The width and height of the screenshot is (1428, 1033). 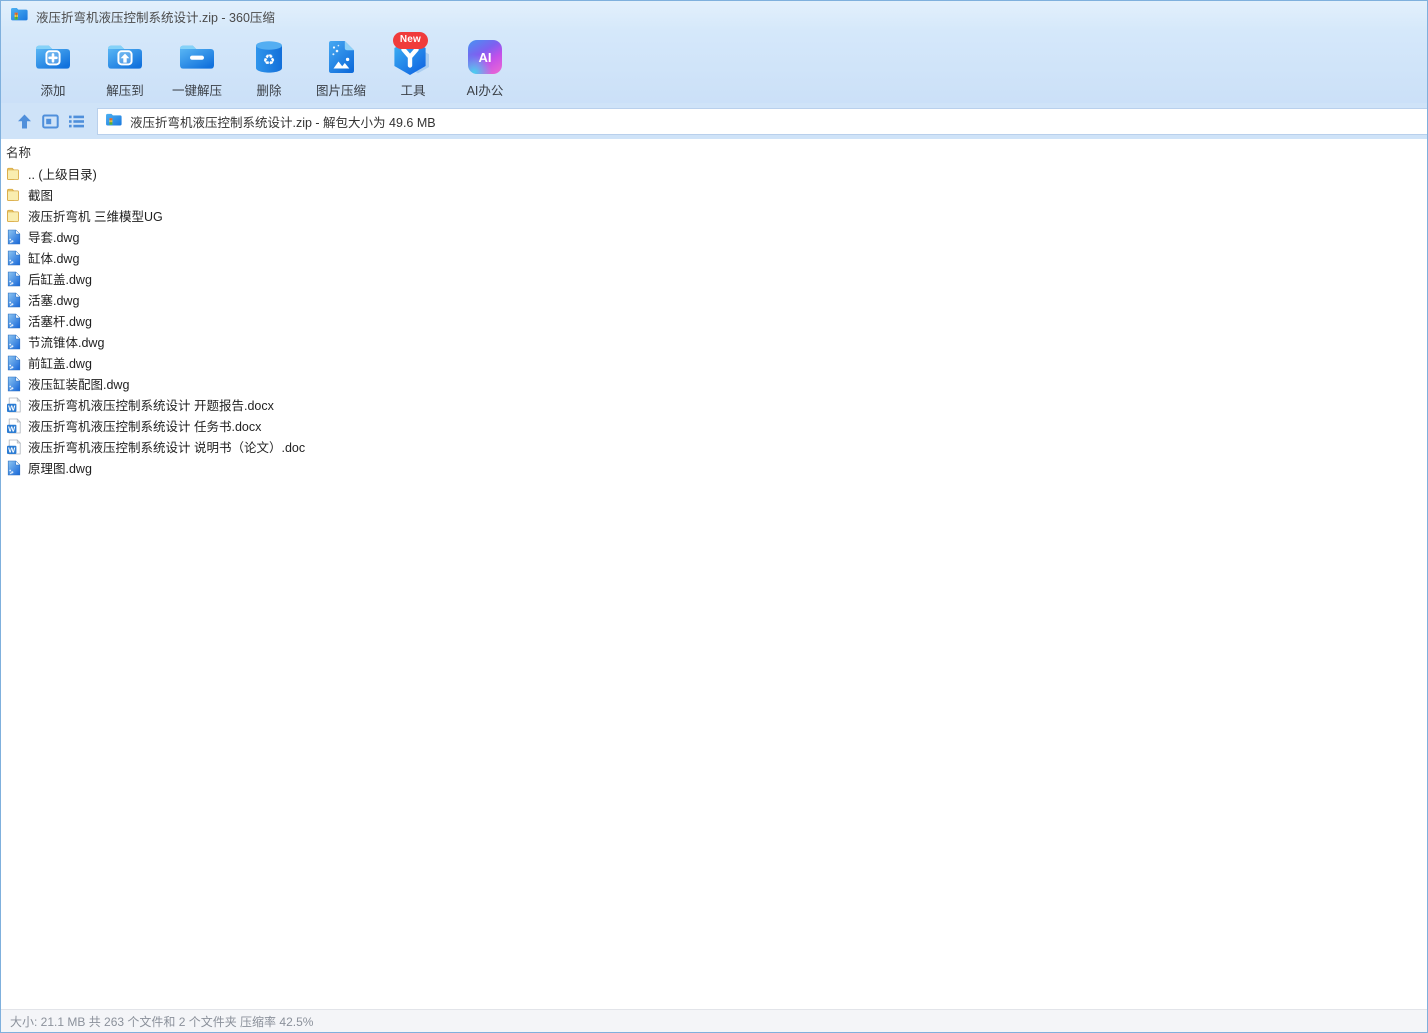 What do you see at coordinates (714, 215) in the screenshot?
I see `list-item: 液压折弯机 三维模型UG` at bounding box center [714, 215].